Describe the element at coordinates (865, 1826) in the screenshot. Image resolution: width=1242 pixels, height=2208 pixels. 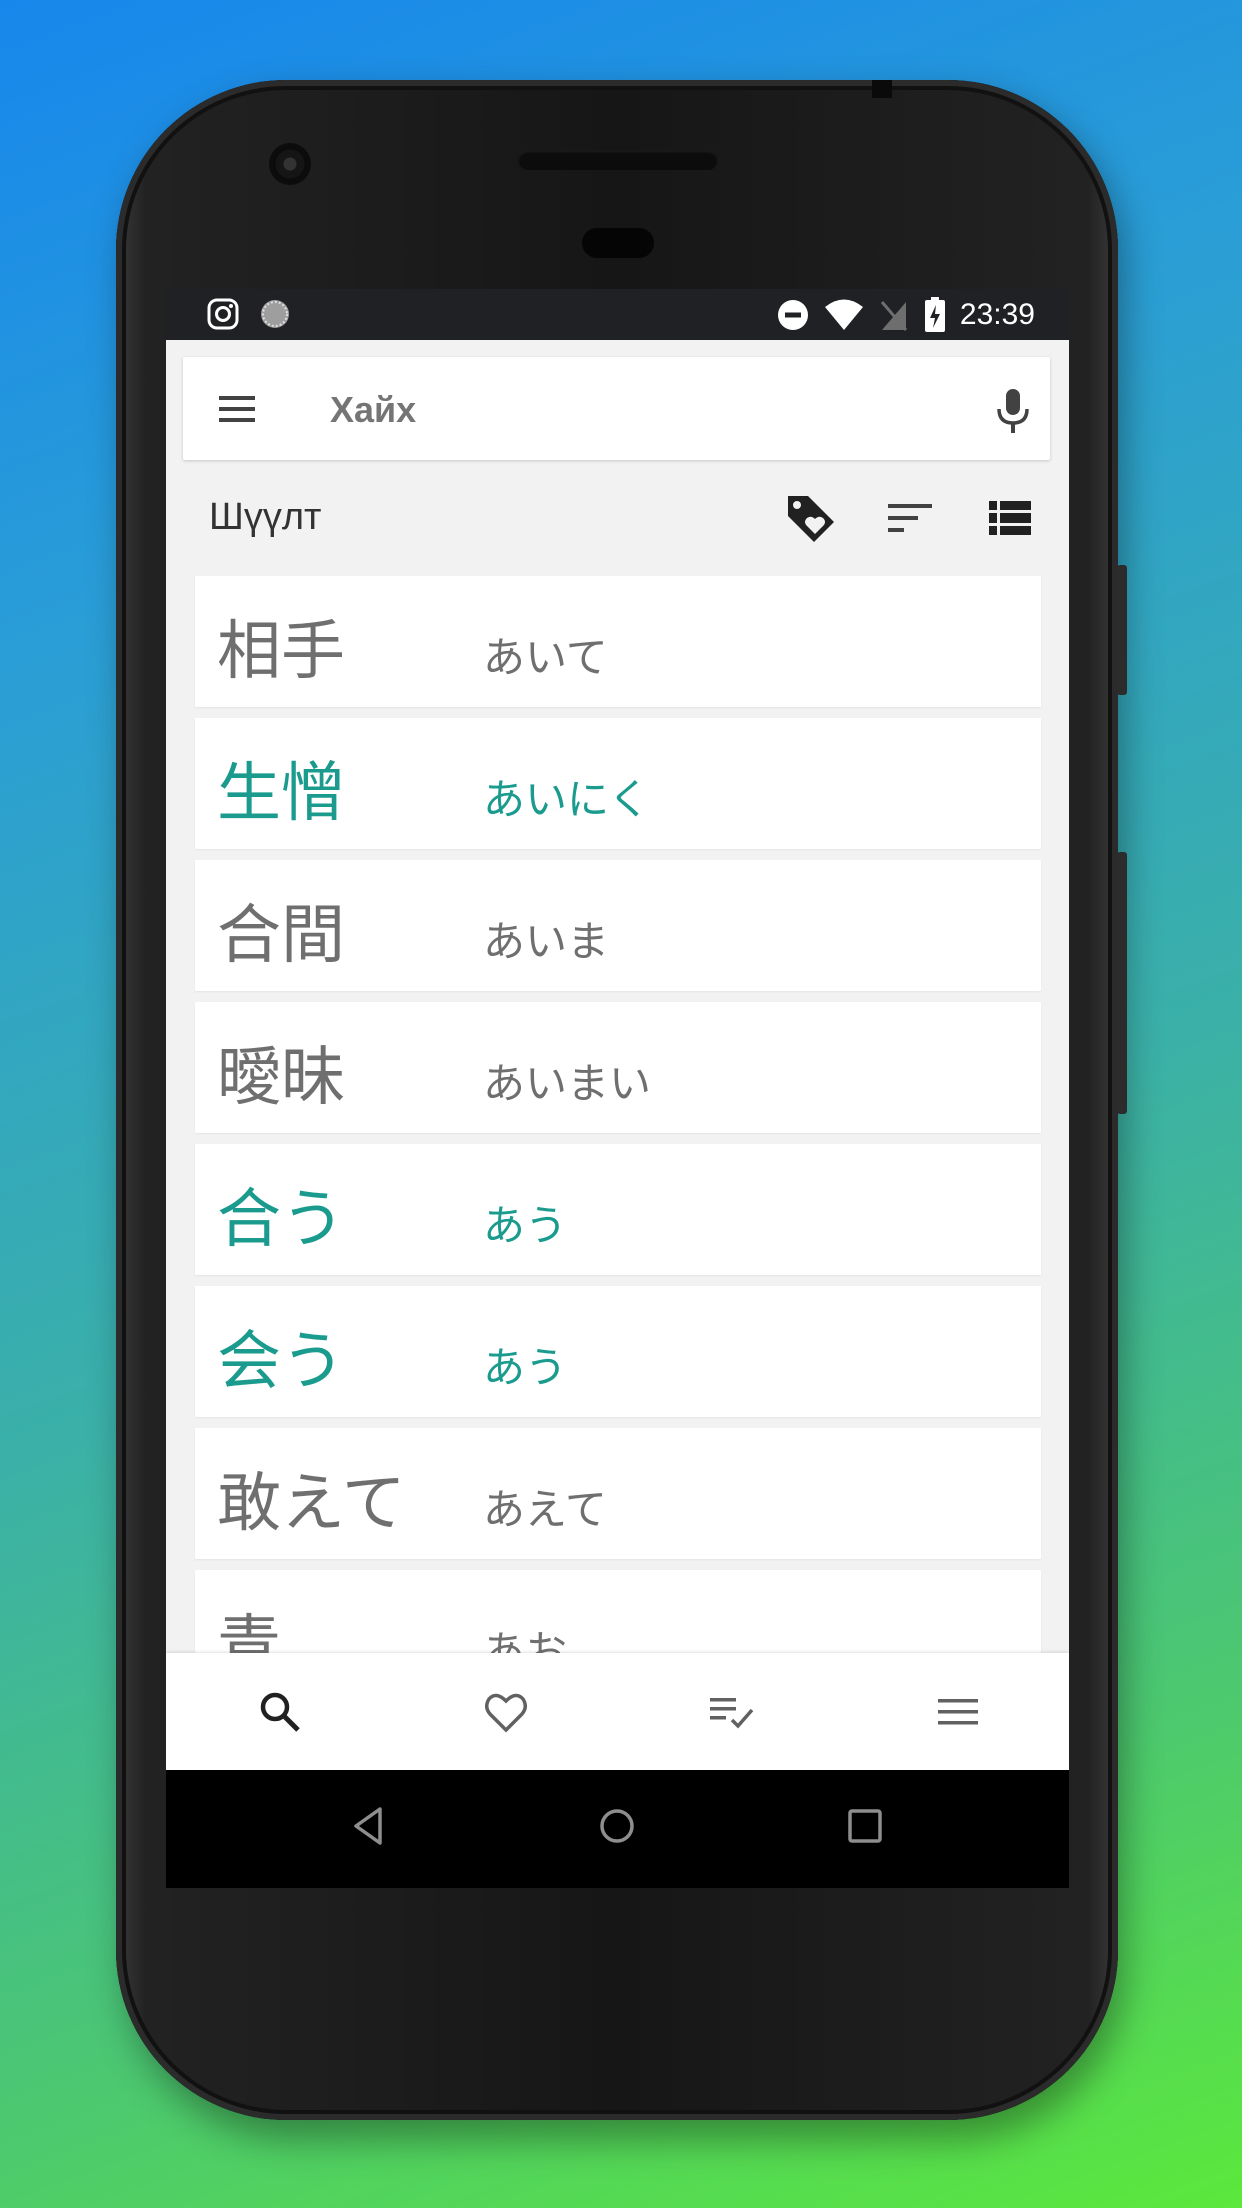
I see `recent-apps-icon` at that location.